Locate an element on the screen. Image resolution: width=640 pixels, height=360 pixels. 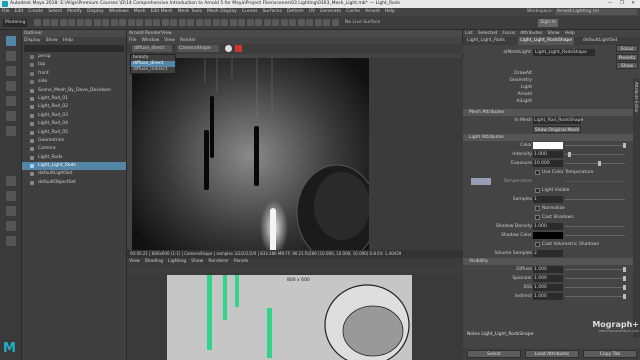
viewport-menu-view: View is located at coordinates (134, 261).